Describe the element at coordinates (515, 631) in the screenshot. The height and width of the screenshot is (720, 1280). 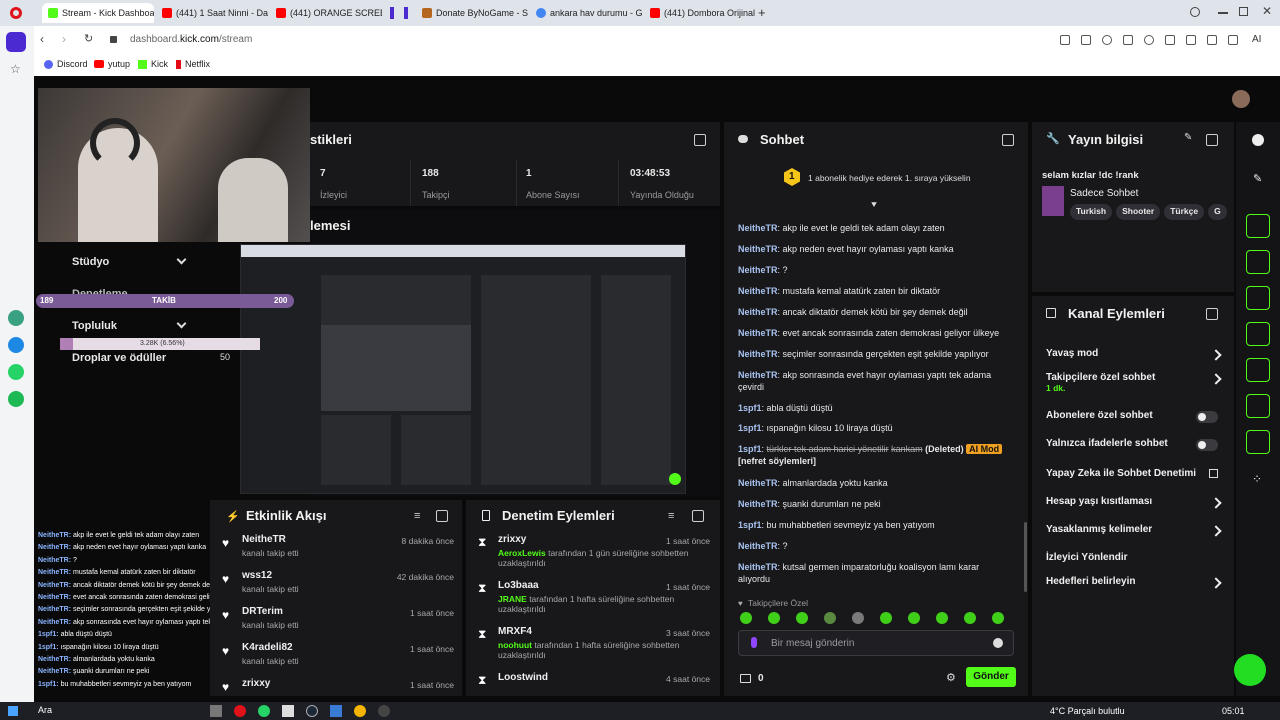
I see `moderation-username: MRXF4` at that location.